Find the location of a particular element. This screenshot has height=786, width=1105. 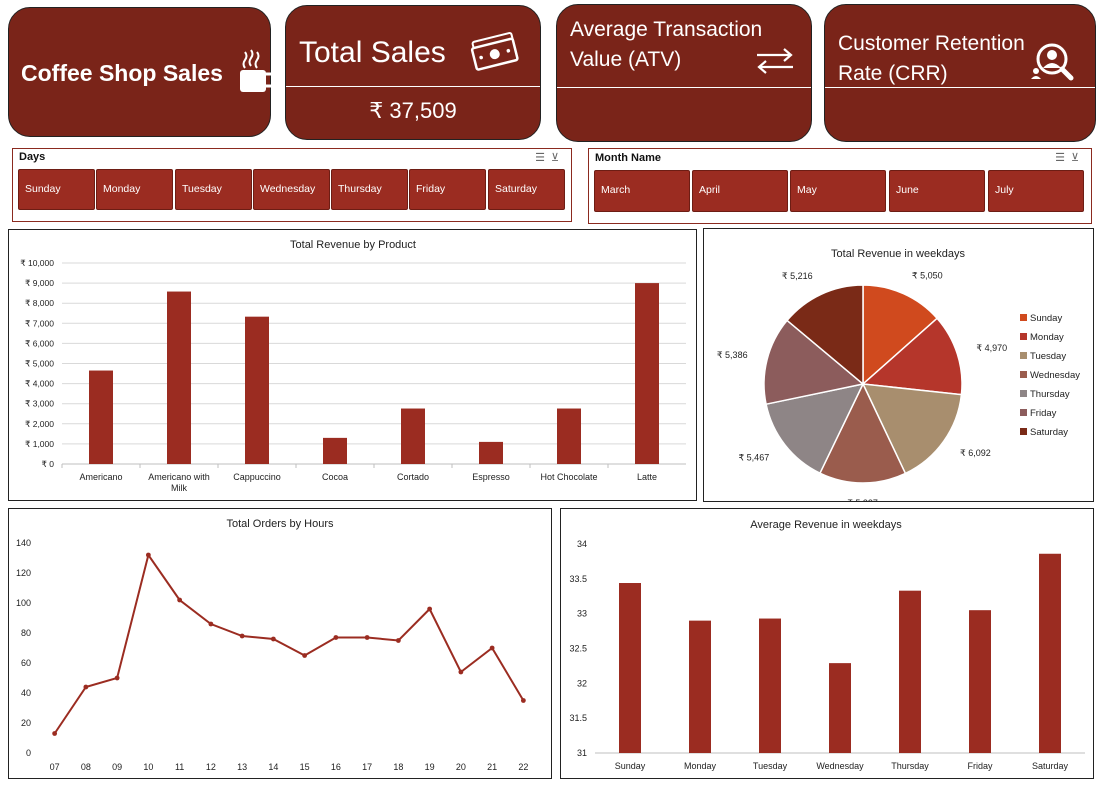

y-tick-label: 80 is located at coordinates (26, 633).